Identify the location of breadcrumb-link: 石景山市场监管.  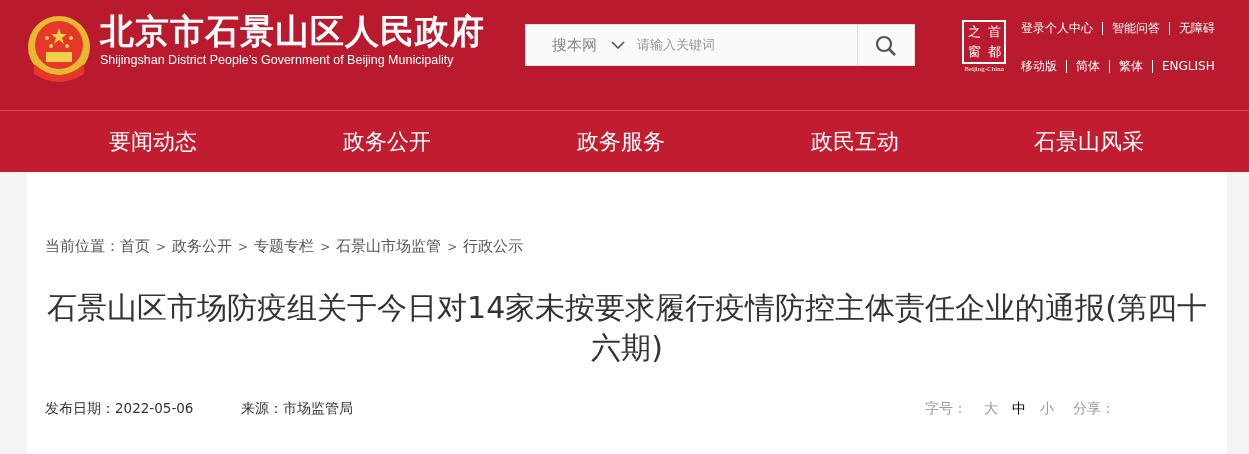
(389, 247).